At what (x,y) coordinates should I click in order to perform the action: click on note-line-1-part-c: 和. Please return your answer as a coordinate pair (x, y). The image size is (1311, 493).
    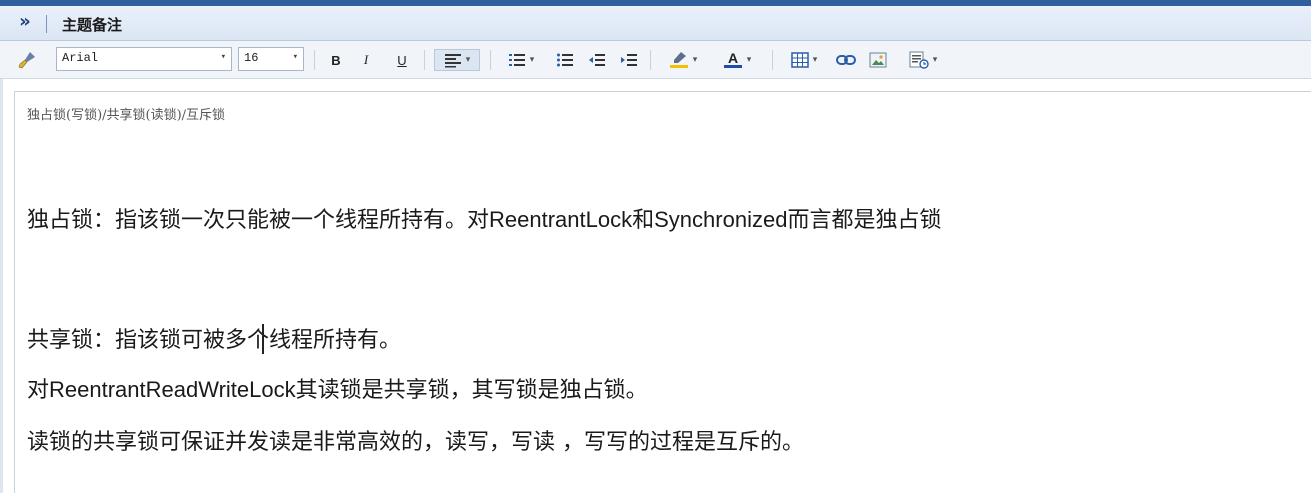
    Looking at the image, I should click on (643, 220).